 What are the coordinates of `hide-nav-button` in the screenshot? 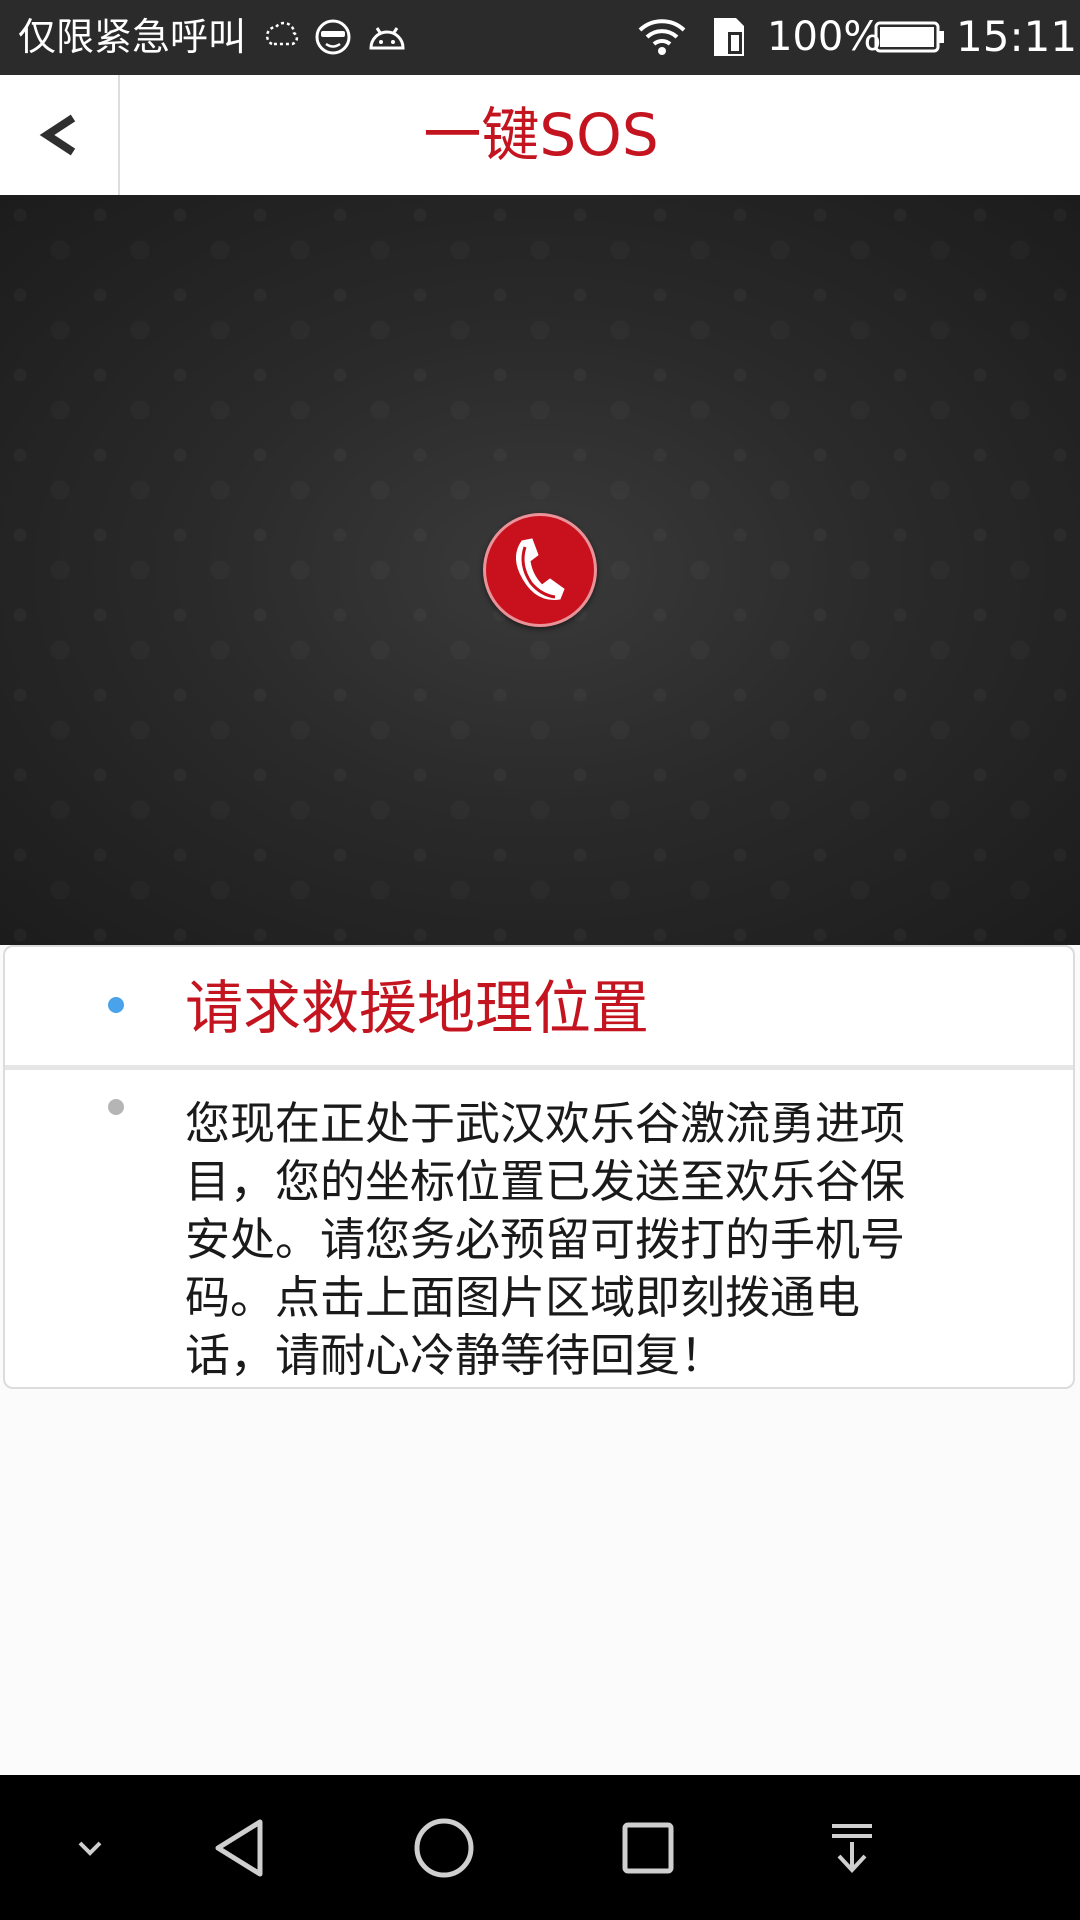 It's located at (90, 1847).